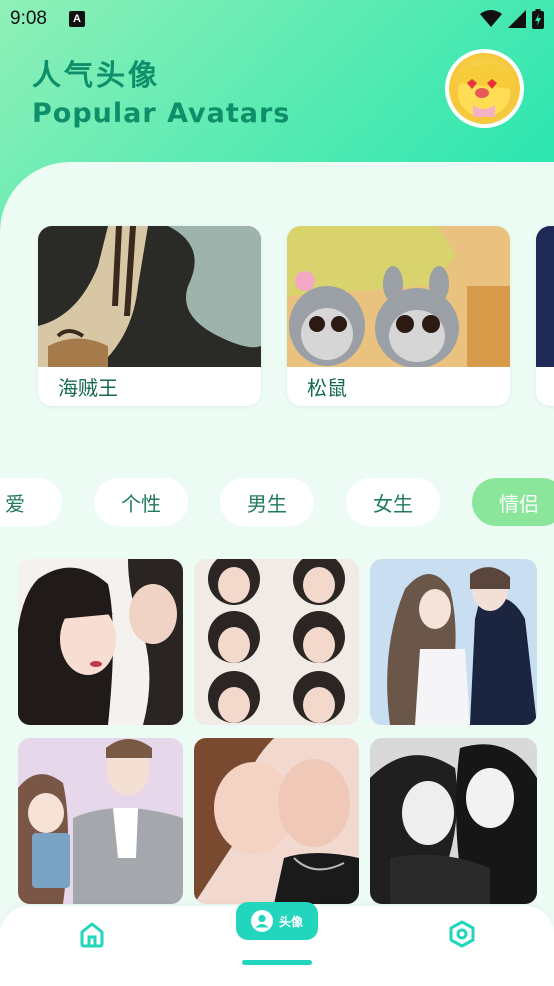 This screenshot has width=554, height=986. I want to click on page-title-cn: 人气头像, so click(96, 75).